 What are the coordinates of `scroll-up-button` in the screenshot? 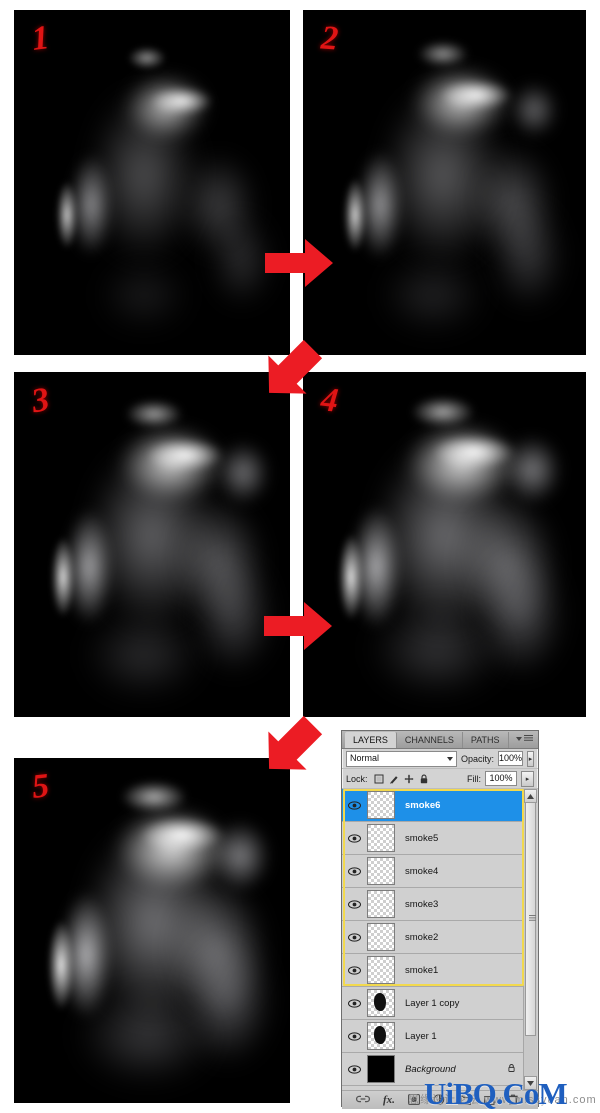 It's located at (530, 796).